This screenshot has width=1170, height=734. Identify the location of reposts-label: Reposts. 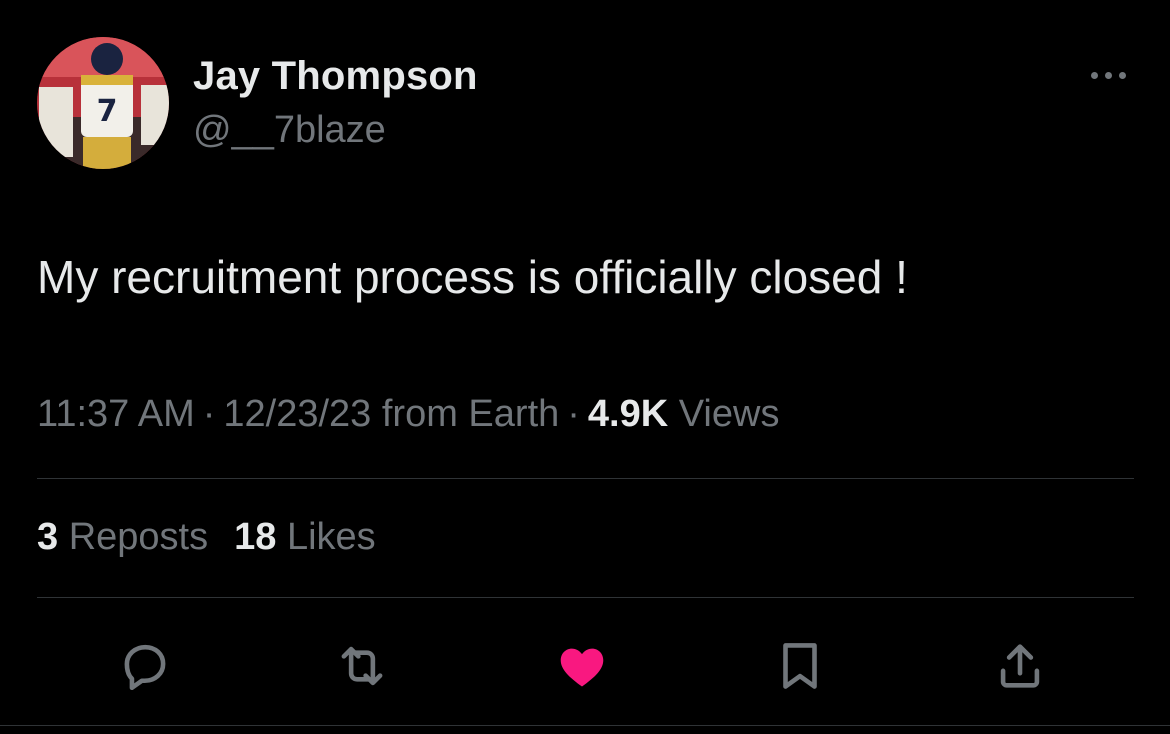
(138, 537).